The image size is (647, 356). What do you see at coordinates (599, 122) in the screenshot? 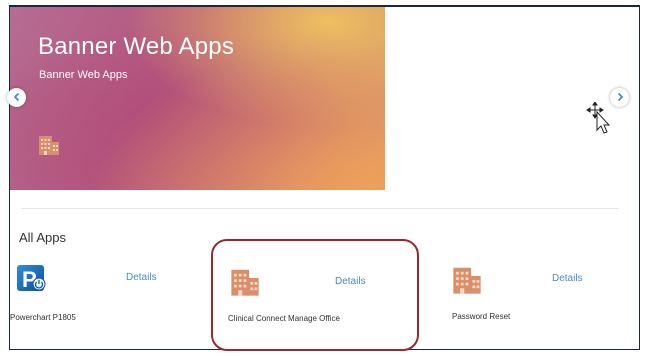
I see `move-cursor-icon` at bounding box center [599, 122].